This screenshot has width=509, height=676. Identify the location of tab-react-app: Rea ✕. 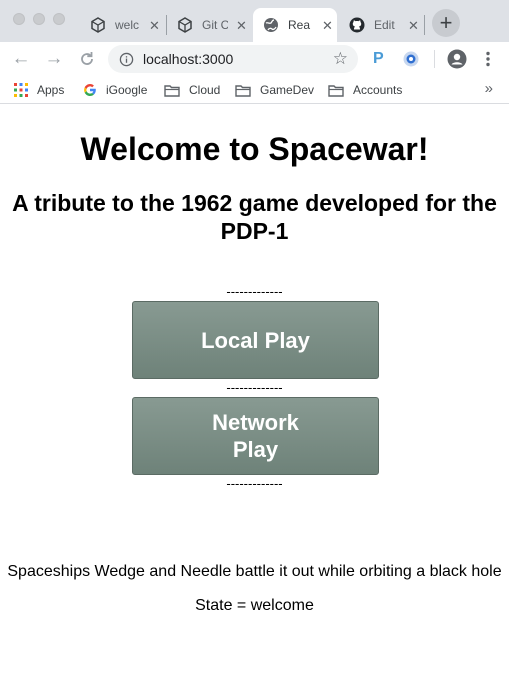
(295, 25).